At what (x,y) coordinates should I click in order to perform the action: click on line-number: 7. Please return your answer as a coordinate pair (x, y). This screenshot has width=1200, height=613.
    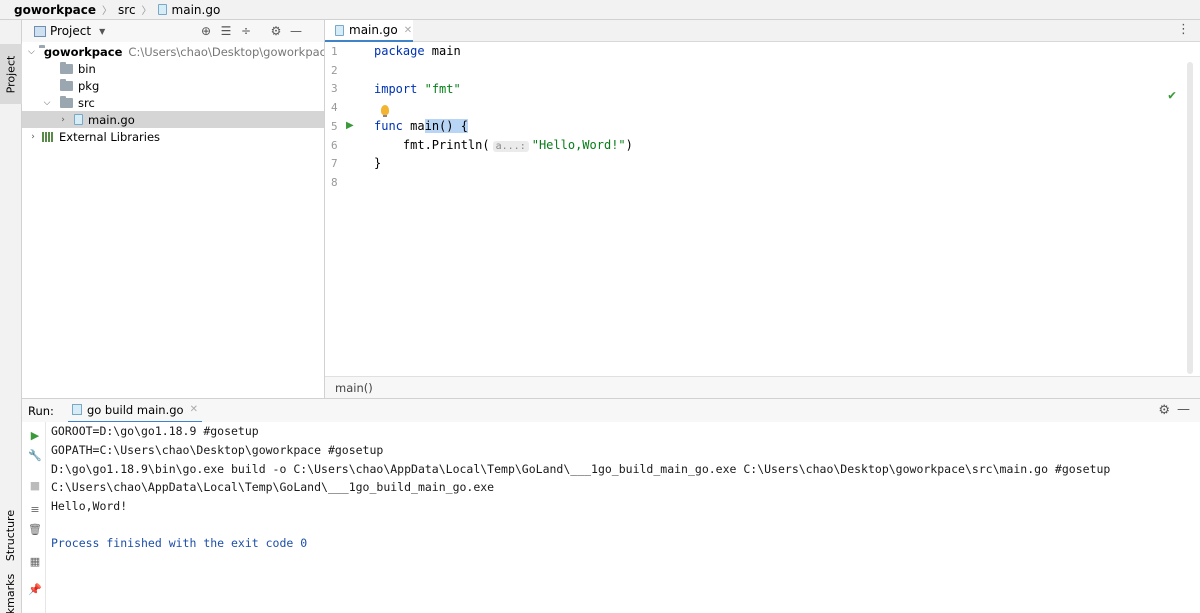
    Looking at the image, I should click on (334, 163).